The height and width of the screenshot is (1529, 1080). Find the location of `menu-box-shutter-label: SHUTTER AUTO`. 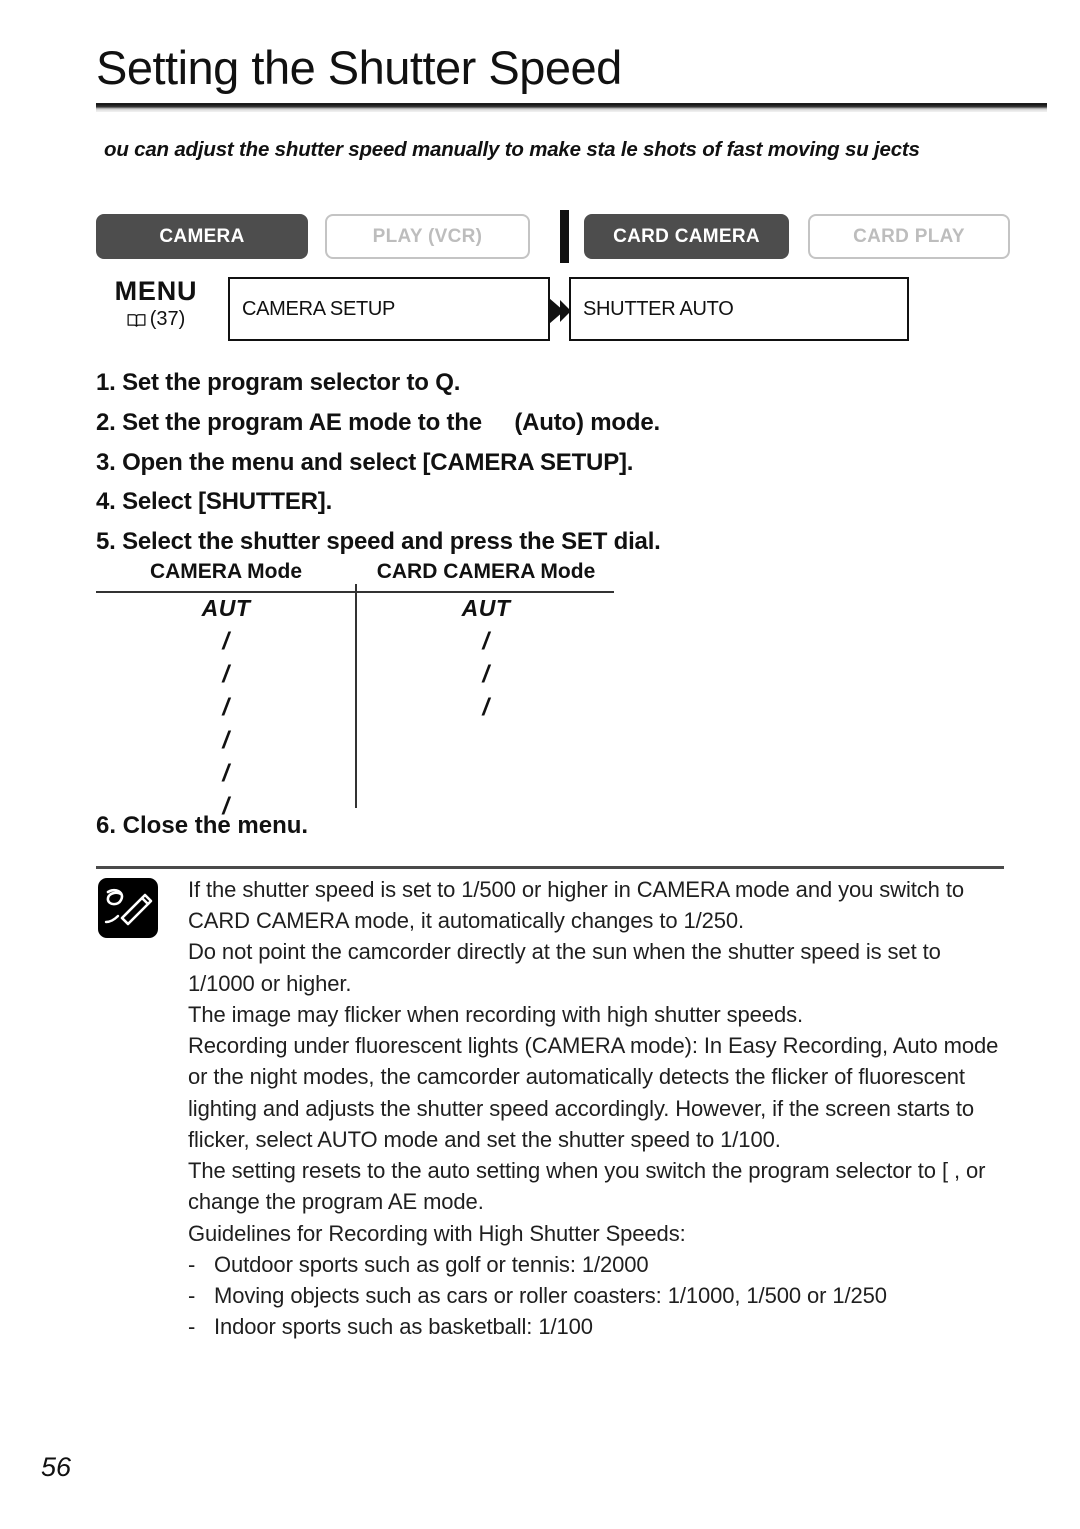

menu-box-shutter-label: SHUTTER AUTO is located at coordinates (658, 308).